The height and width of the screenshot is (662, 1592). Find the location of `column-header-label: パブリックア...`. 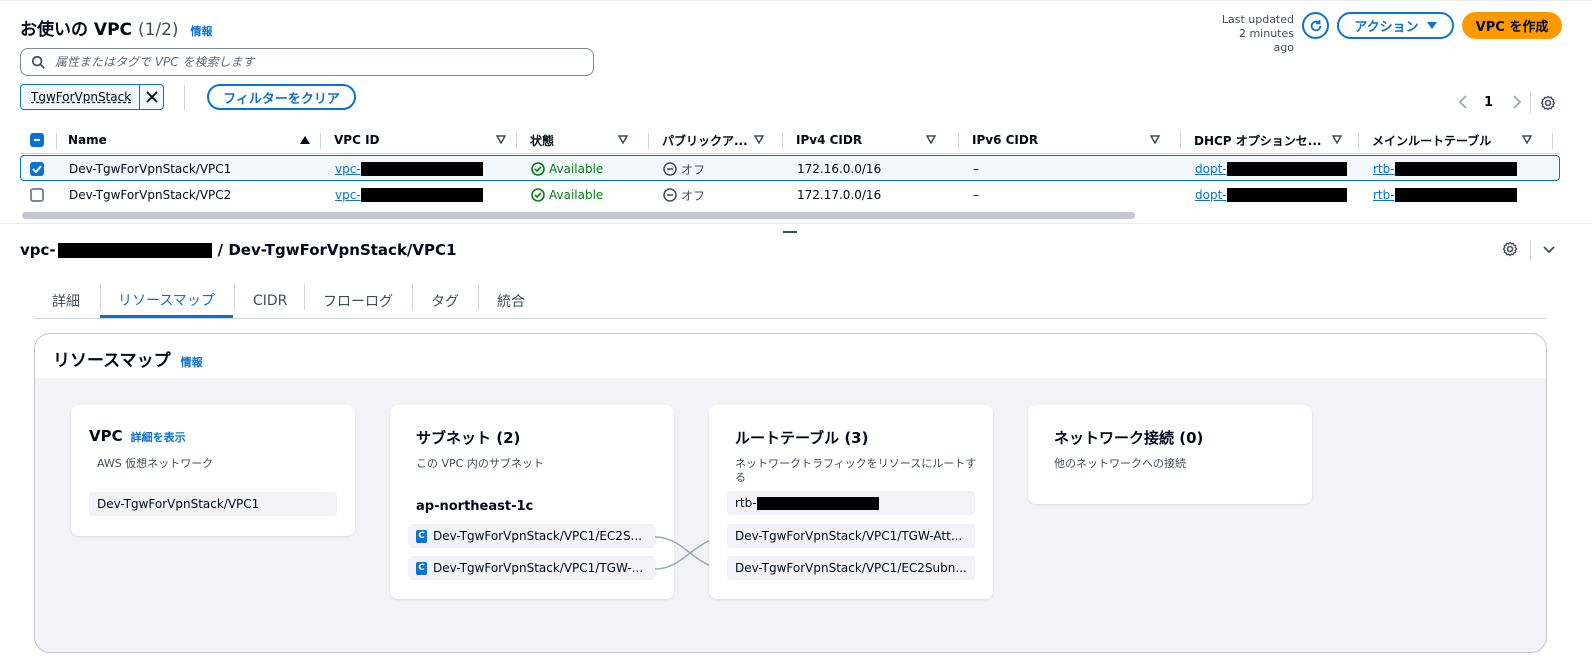

column-header-label: パブリックア... is located at coordinates (705, 140).